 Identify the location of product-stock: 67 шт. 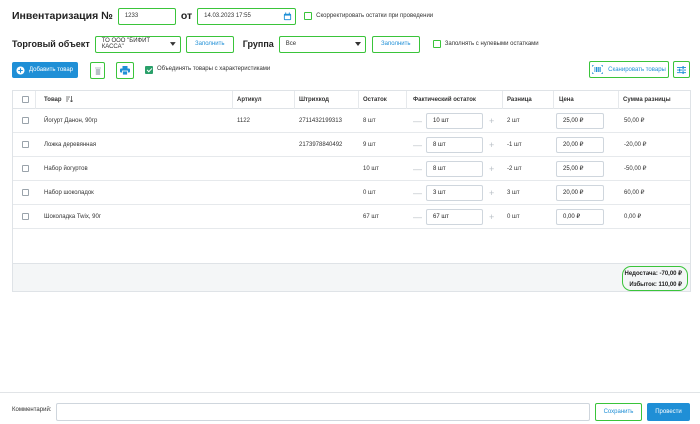
(371, 217).